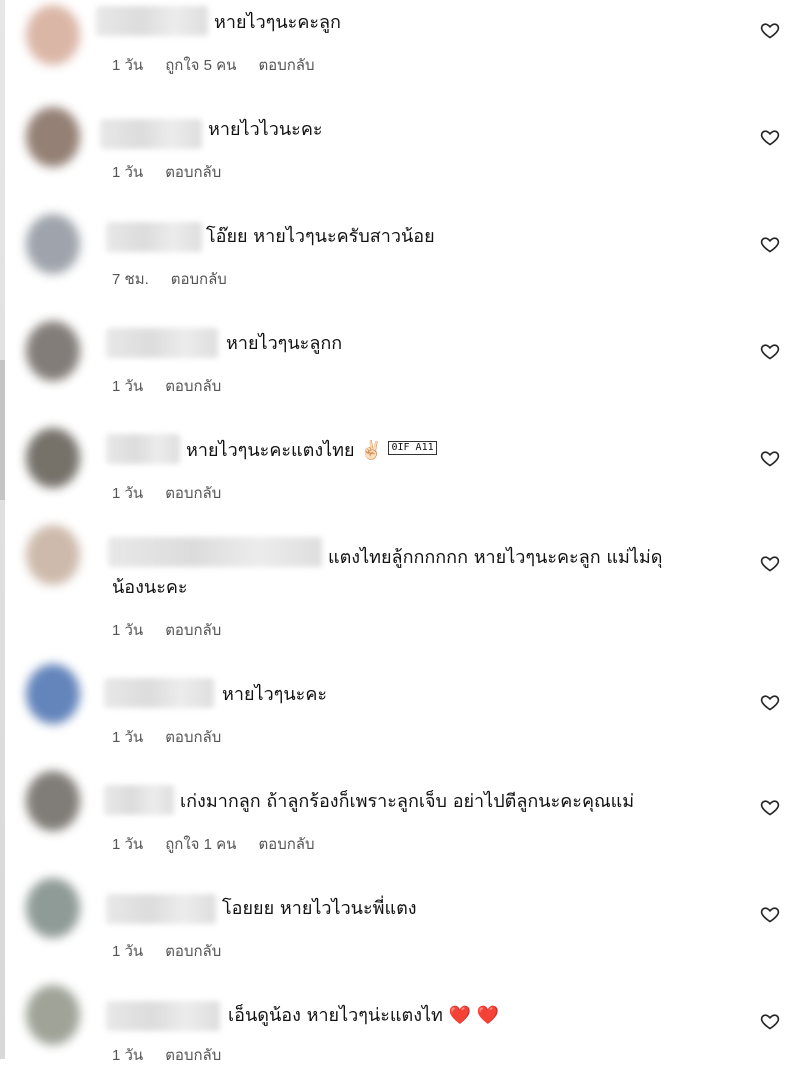  I want to click on comment-meta: 1 วัน ถูกใจ 5 คน ตอบกลับ, so click(224, 65).